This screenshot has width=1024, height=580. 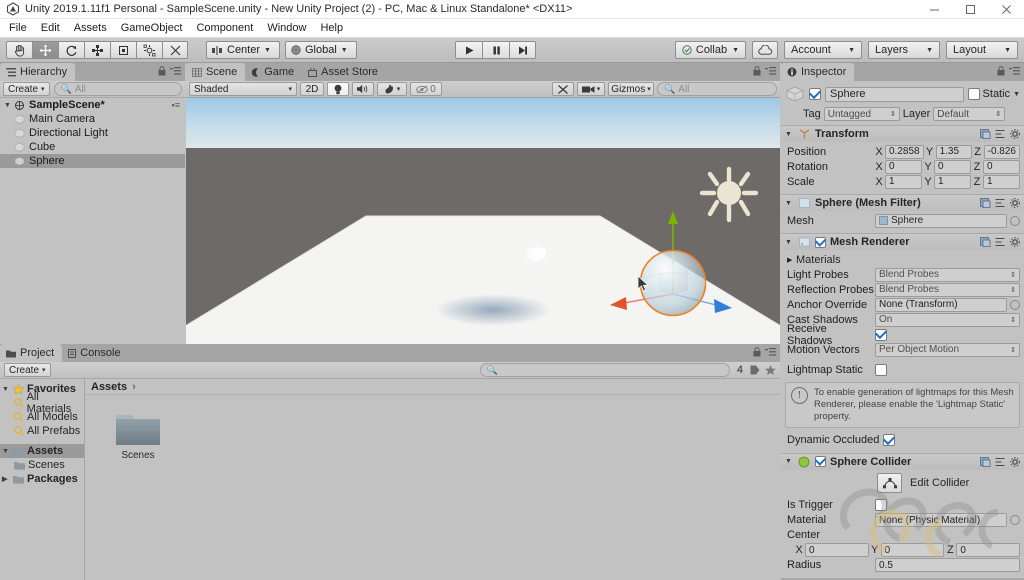 What do you see at coordinates (818, 72) in the screenshot?
I see `tab-inspector: Inspector` at bounding box center [818, 72].